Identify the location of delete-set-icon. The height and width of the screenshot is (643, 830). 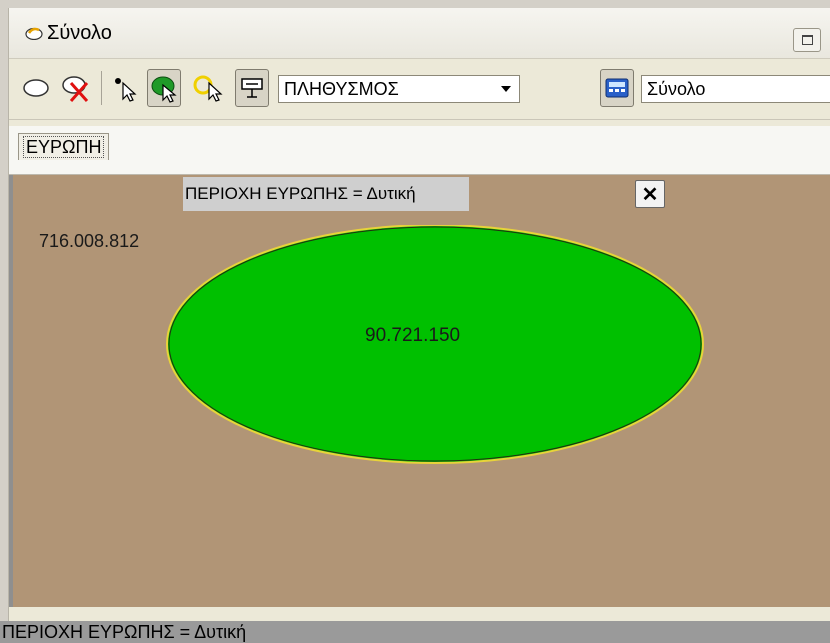
(75, 89).